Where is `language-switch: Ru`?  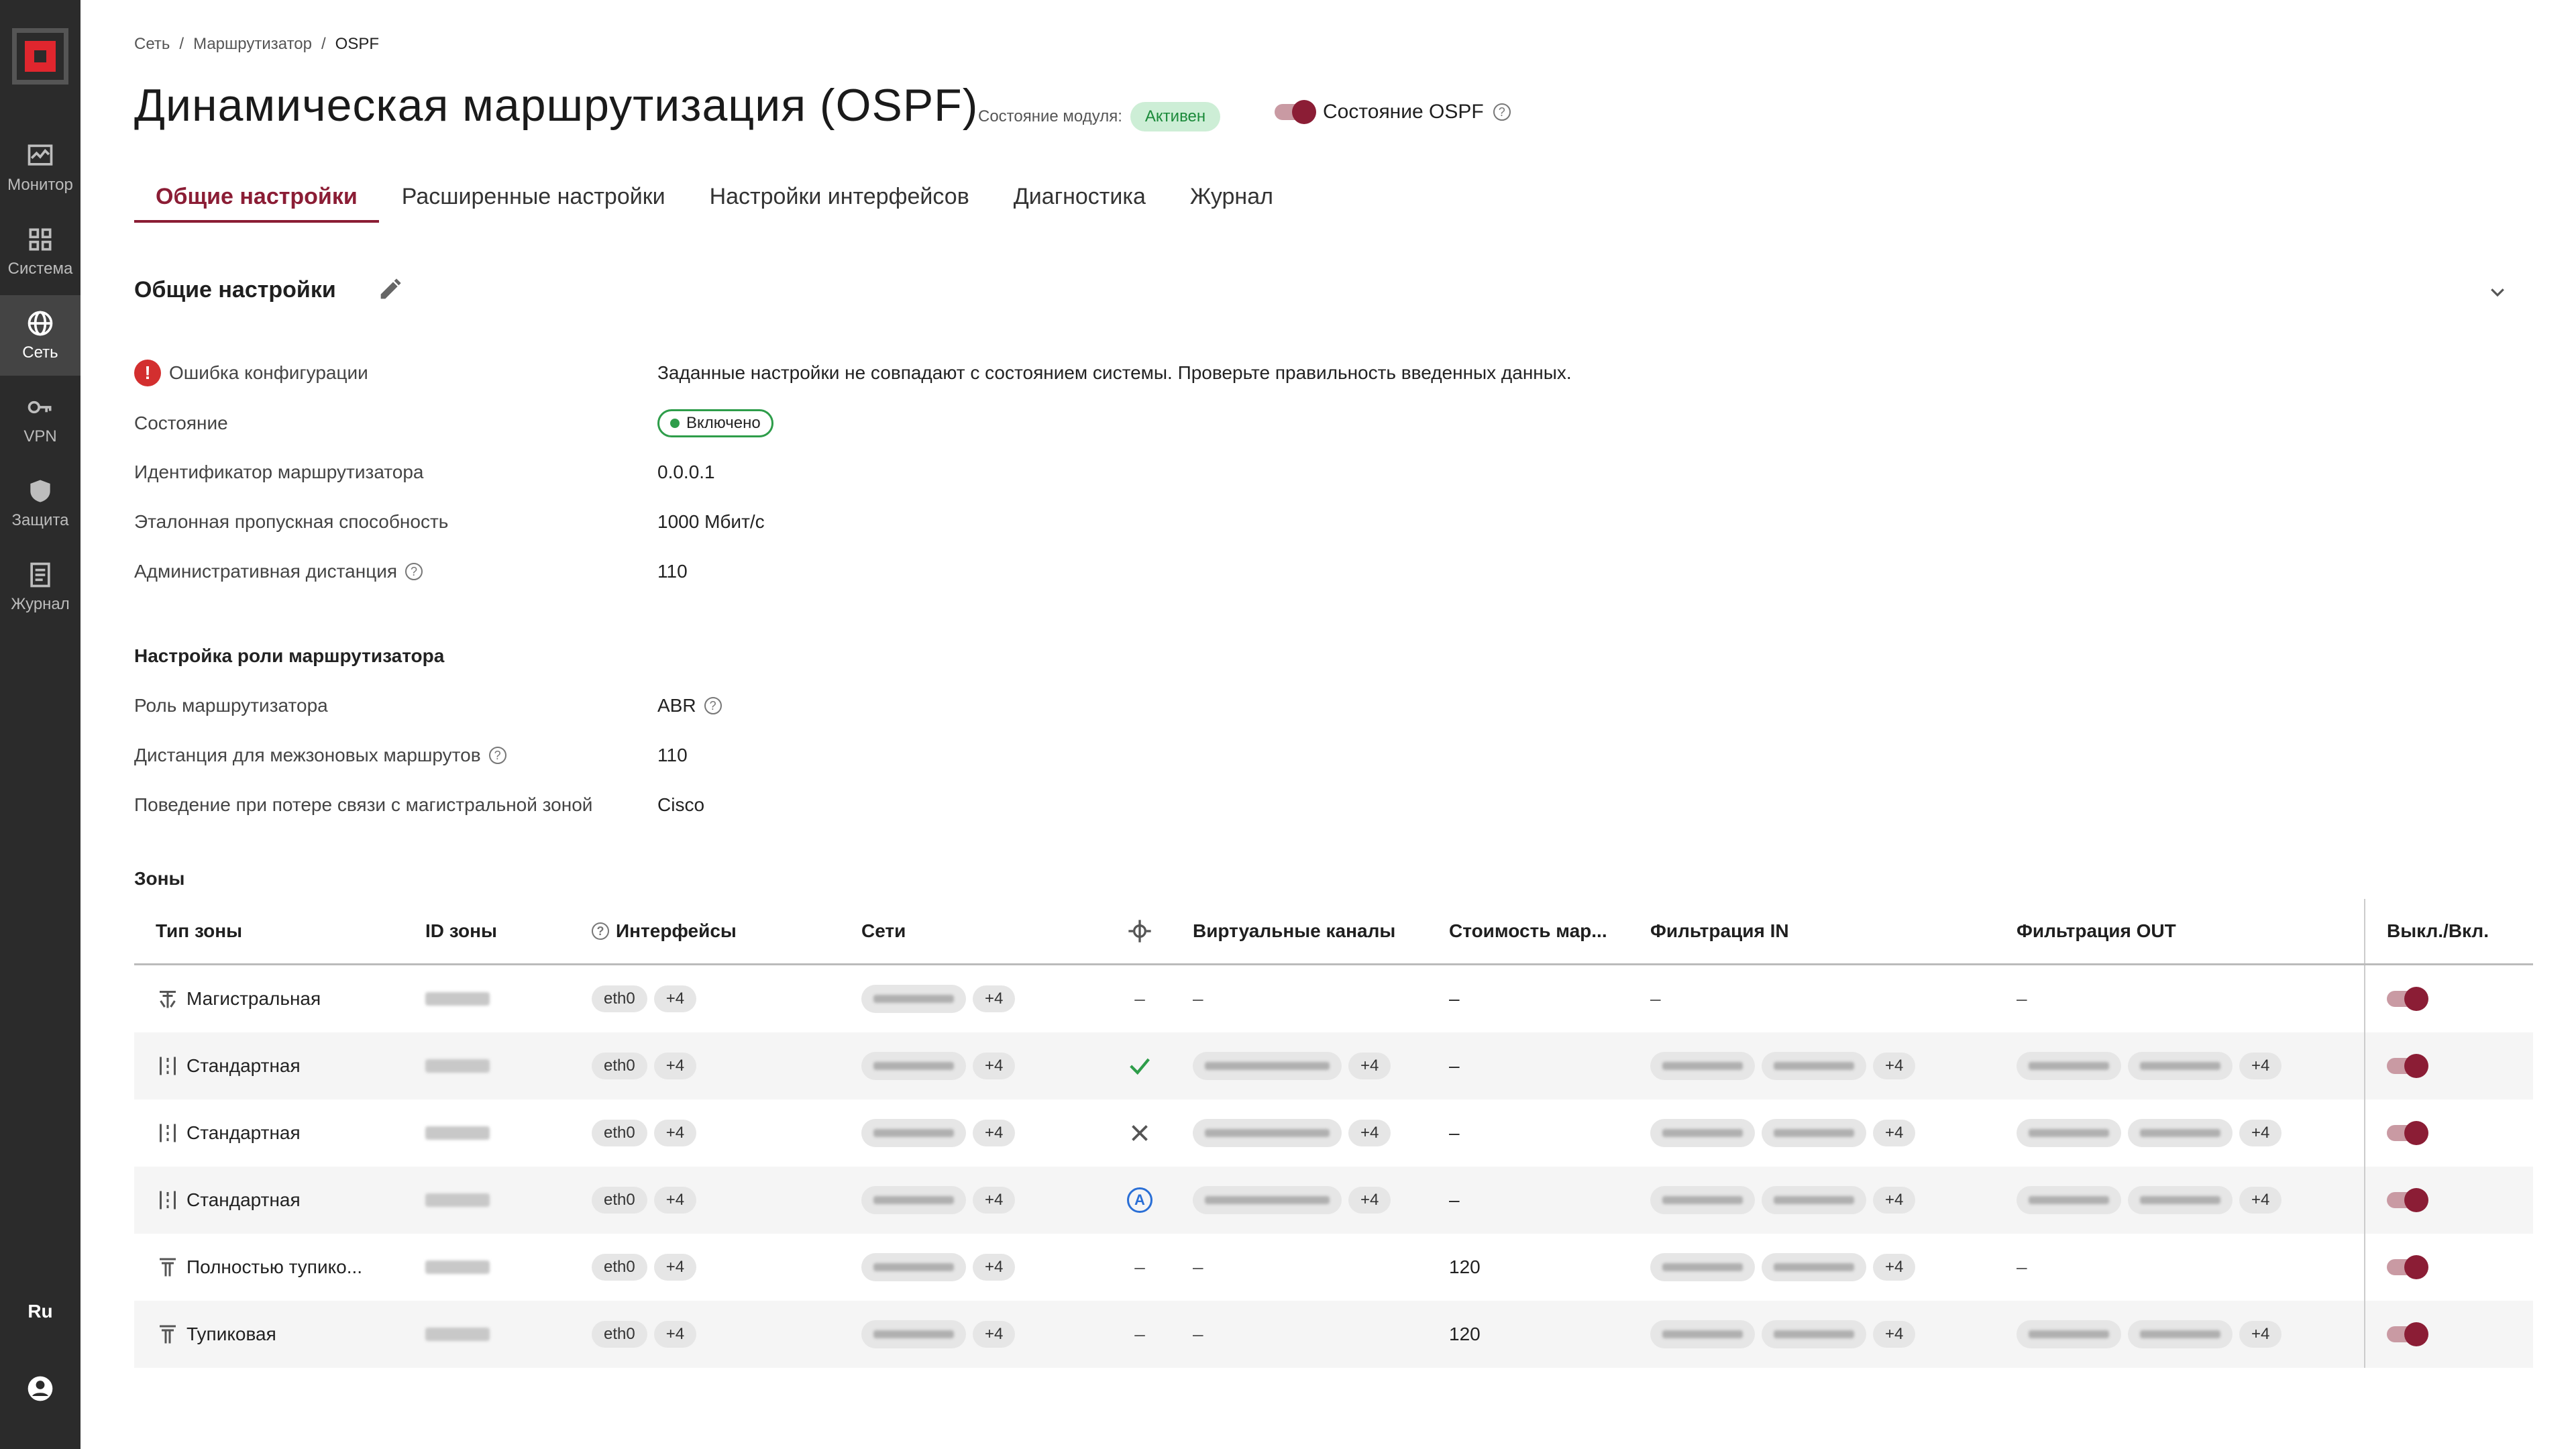 language-switch: Ru is located at coordinates (40, 1311).